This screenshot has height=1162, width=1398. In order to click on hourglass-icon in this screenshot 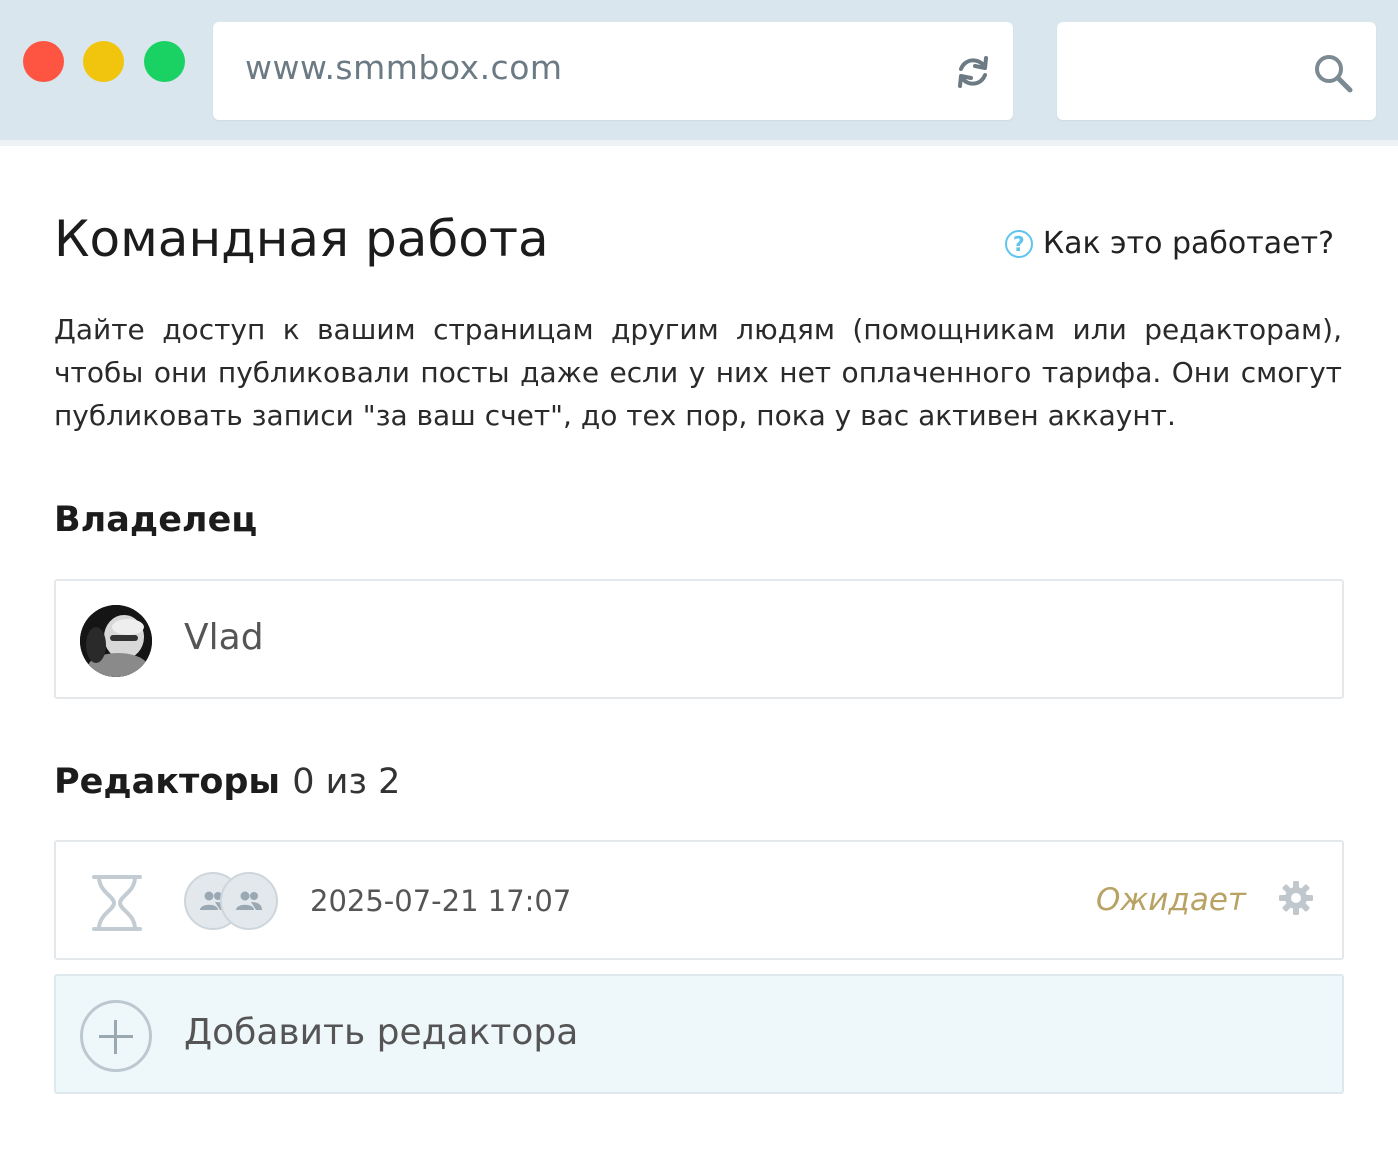, I will do `click(117, 903)`.